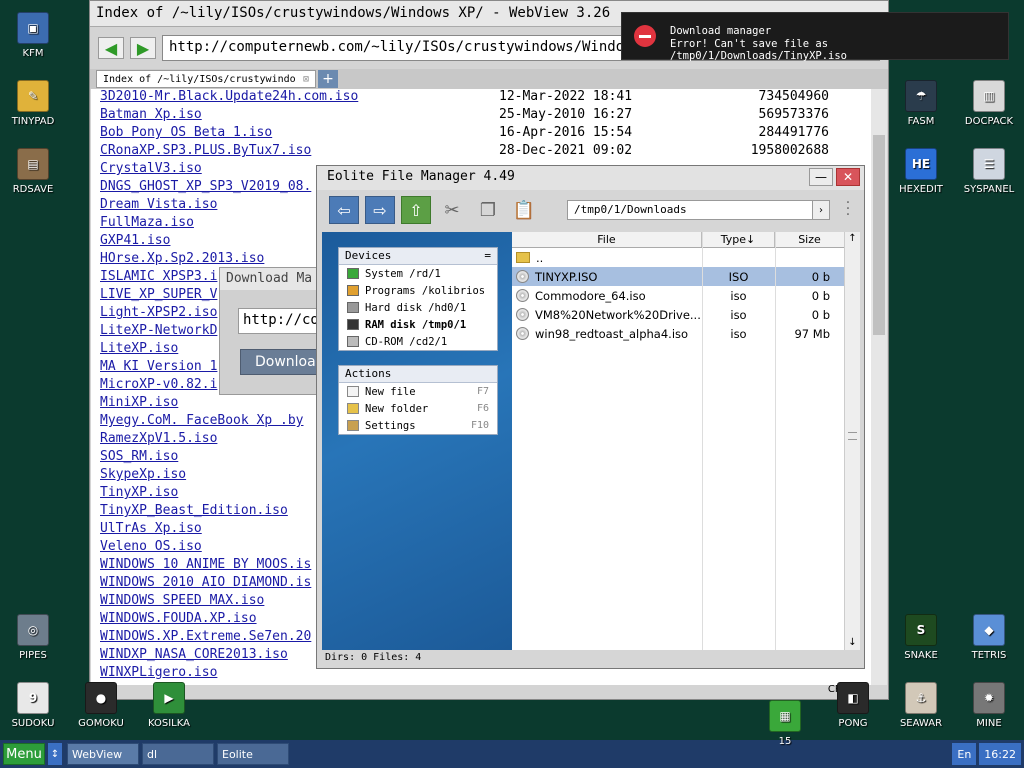  Describe the element at coordinates (487, 256) in the screenshot. I see `collapse-icon: =` at that location.